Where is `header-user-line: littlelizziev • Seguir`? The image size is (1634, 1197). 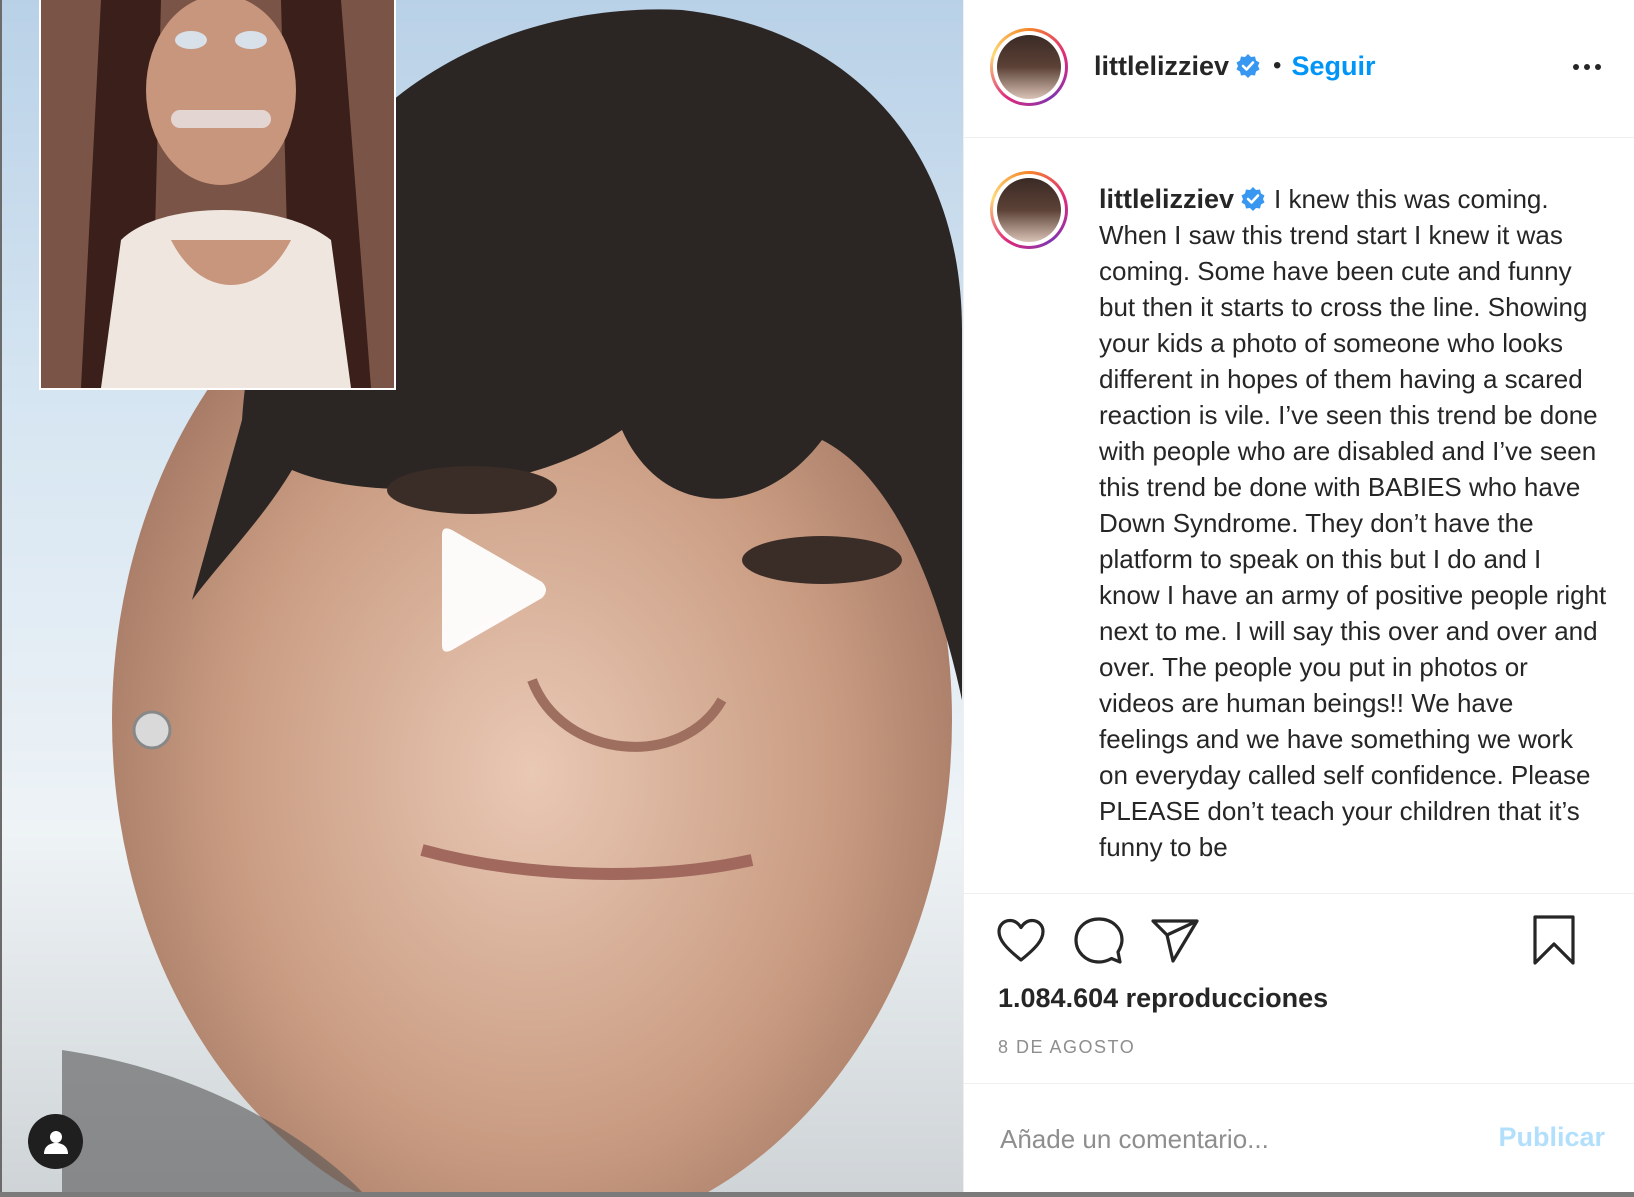
header-user-line: littlelizziev • Seguir is located at coordinates (1234, 66).